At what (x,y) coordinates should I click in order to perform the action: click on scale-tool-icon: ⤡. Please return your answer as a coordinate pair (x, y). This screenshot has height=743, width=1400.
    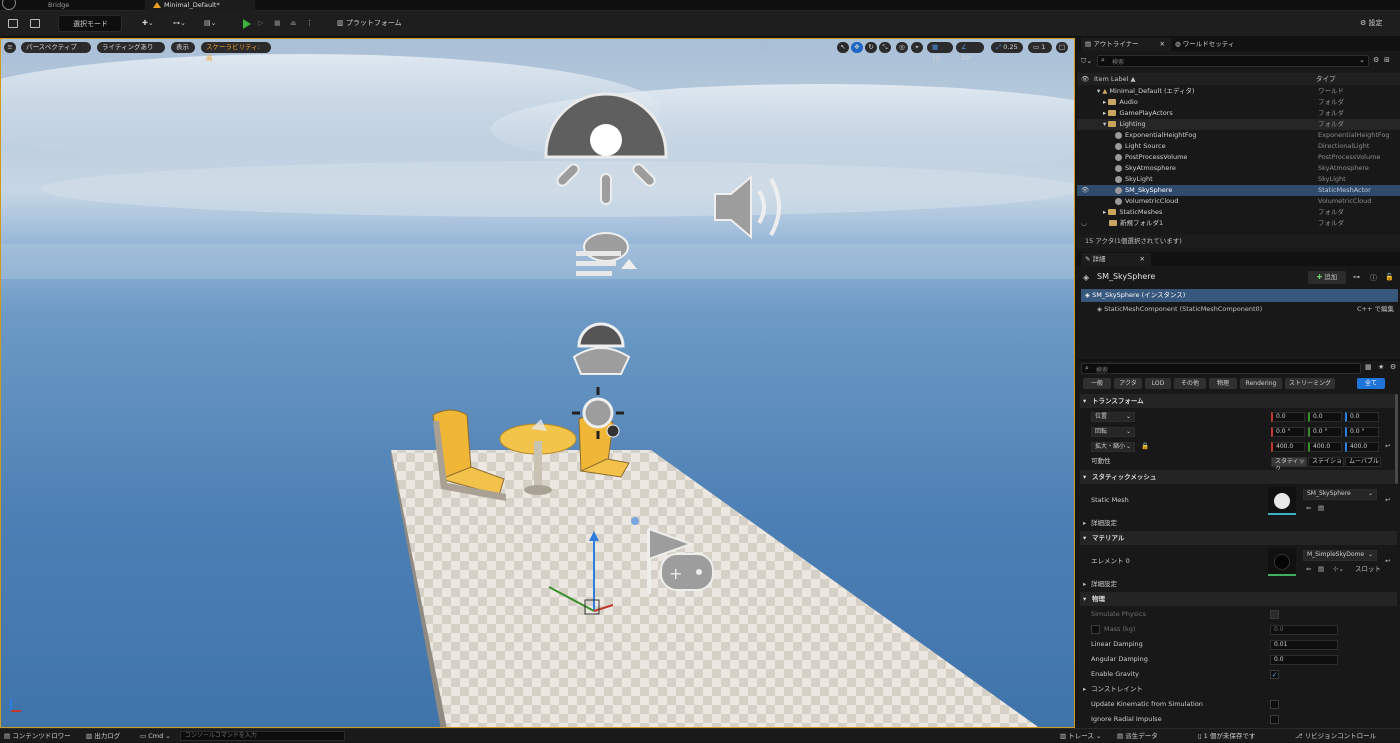
    Looking at the image, I should click on (885, 47).